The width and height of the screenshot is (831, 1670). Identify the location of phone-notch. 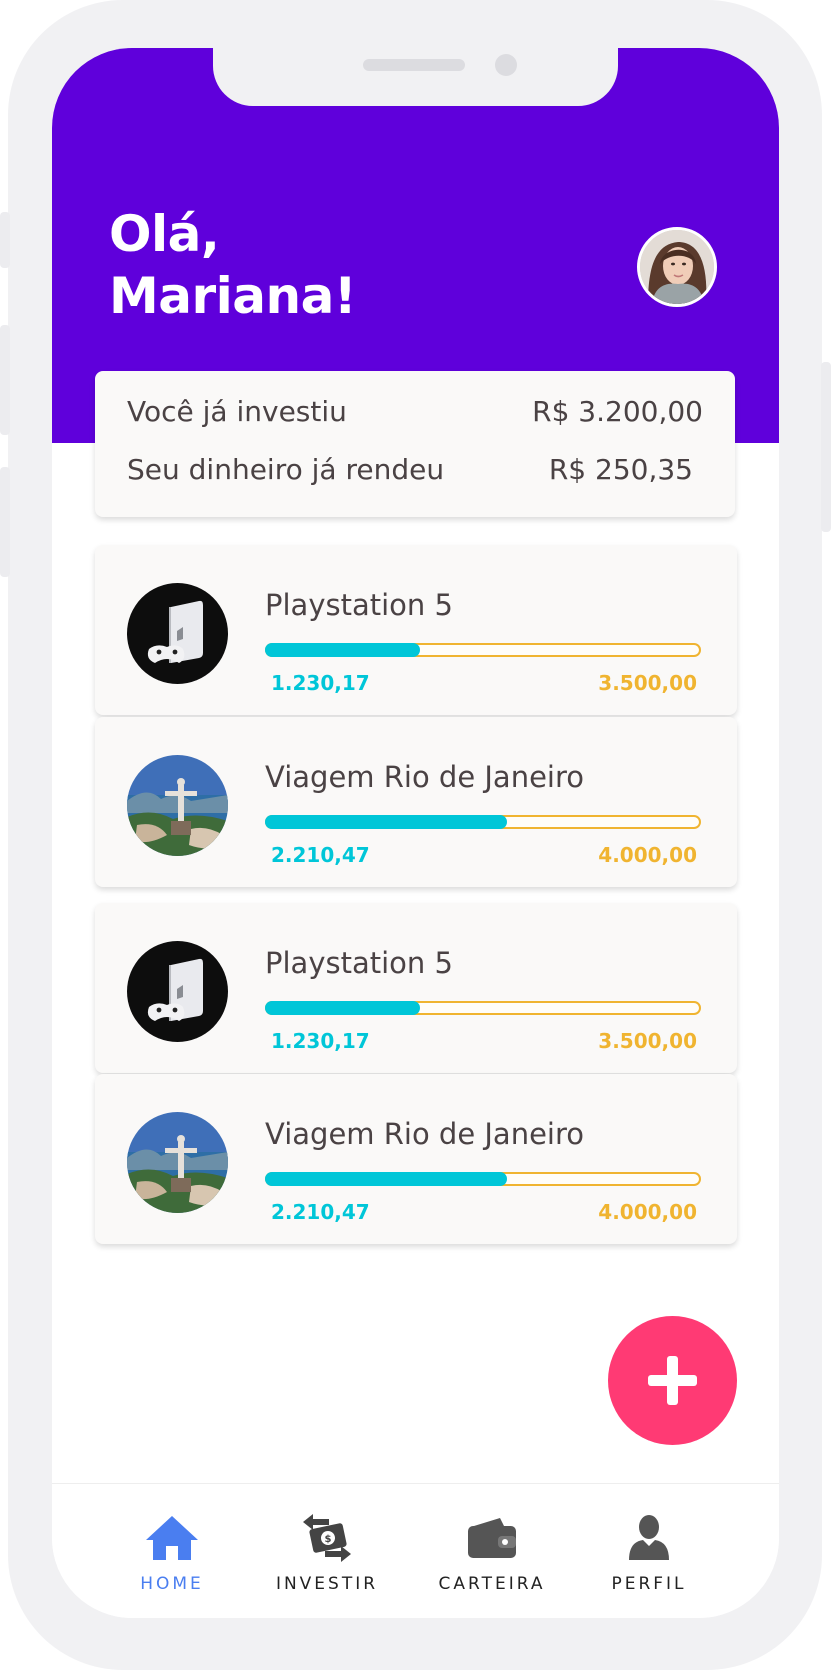
(415, 77).